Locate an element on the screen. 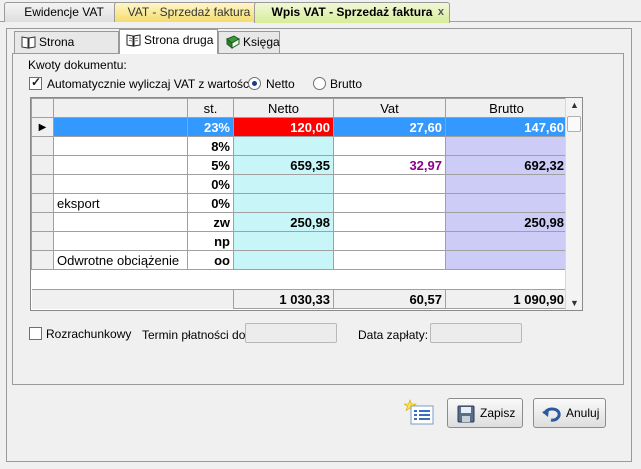 The height and width of the screenshot is (469, 641). radio-netto-label: Netto is located at coordinates (280, 84).